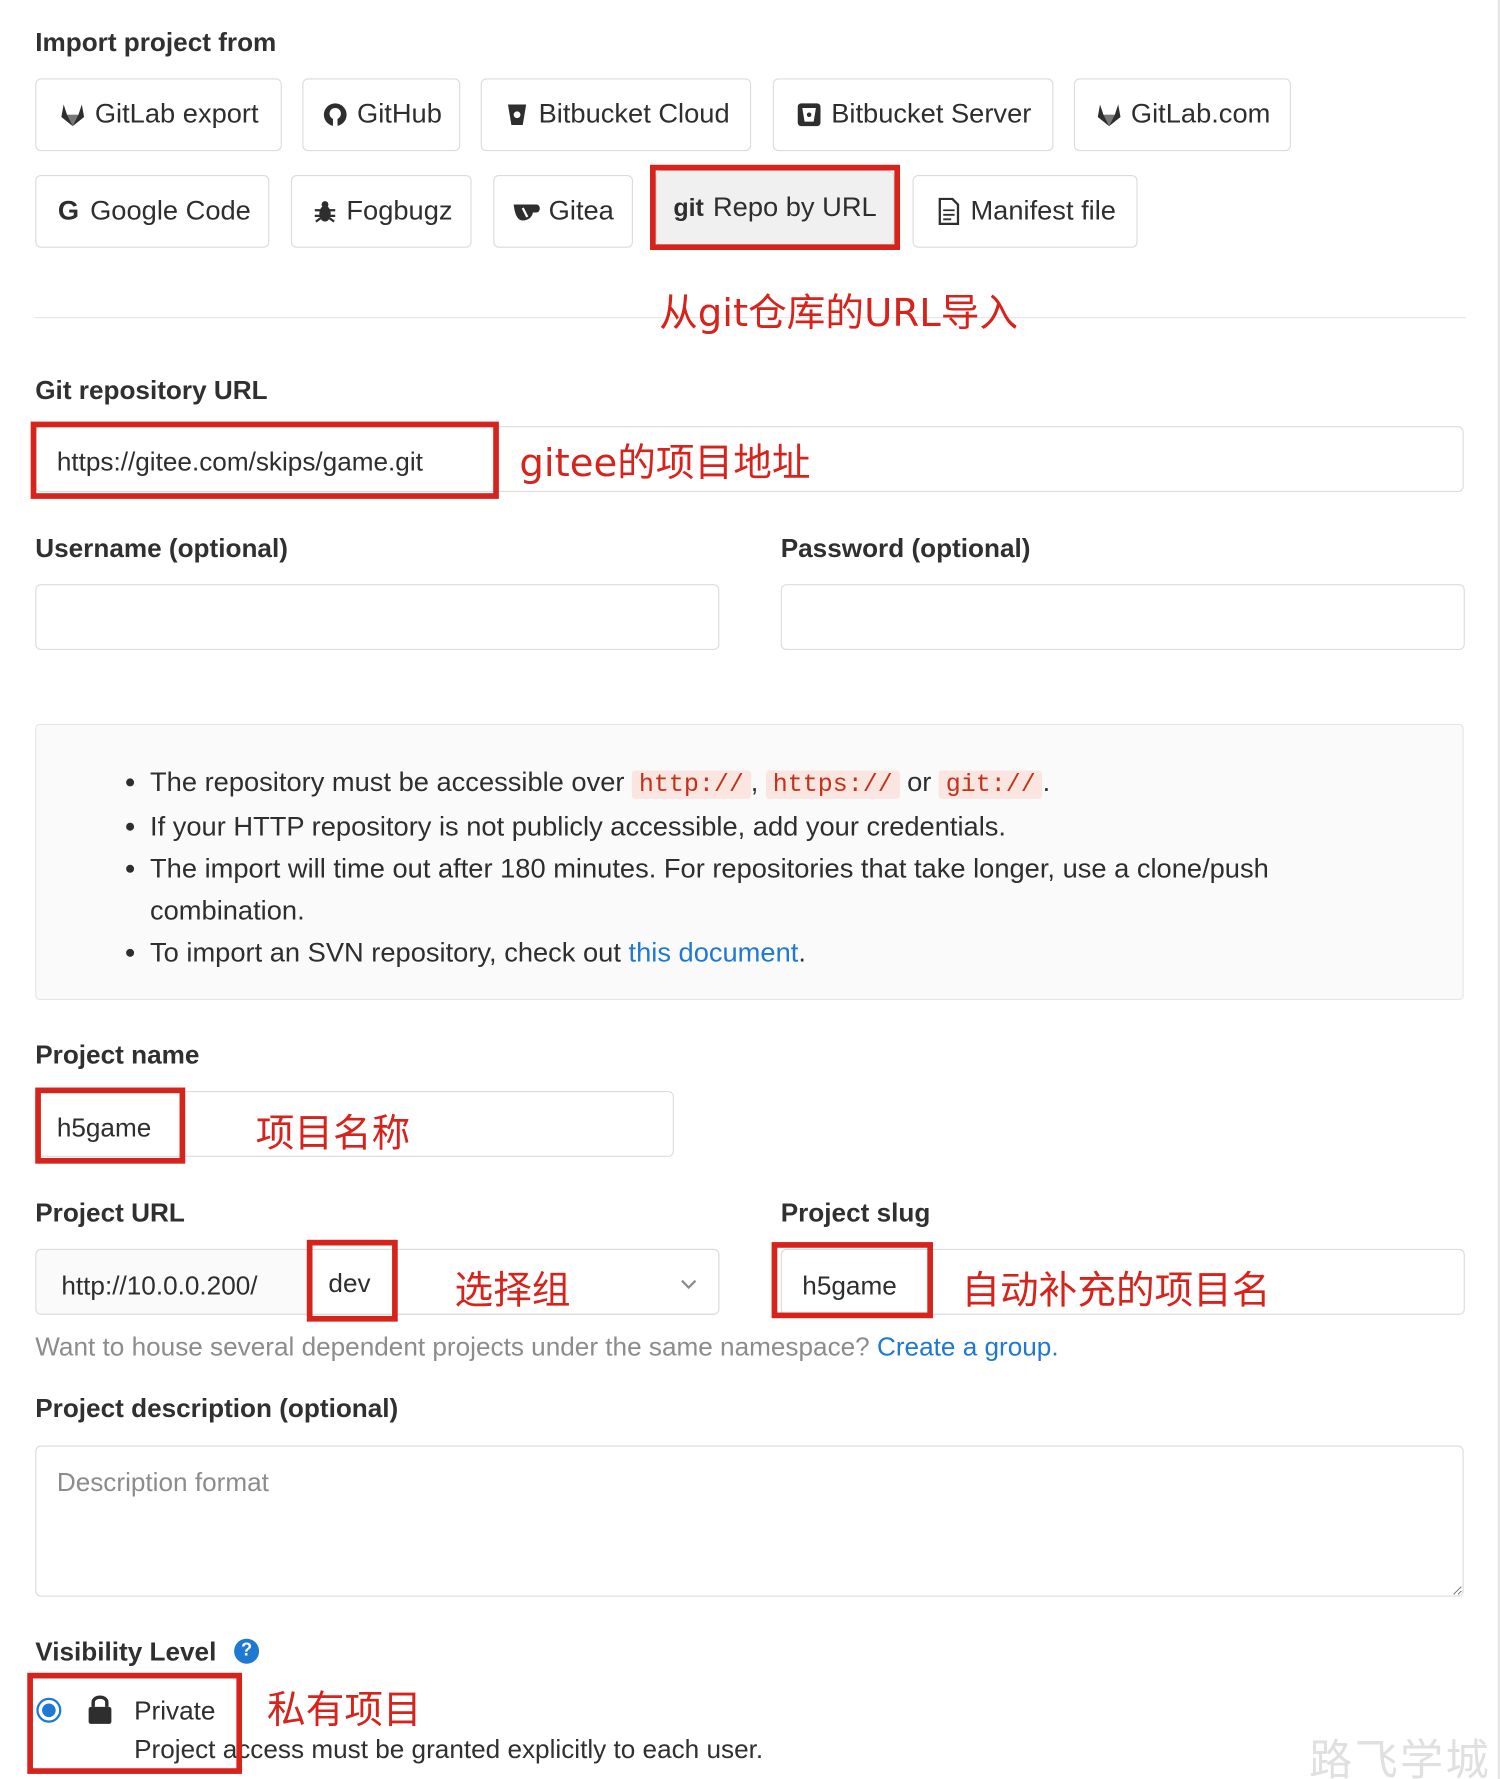 This screenshot has width=1500, height=1779. Describe the element at coordinates (691, 784) in the screenshot. I see `code-http: http://` at that location.